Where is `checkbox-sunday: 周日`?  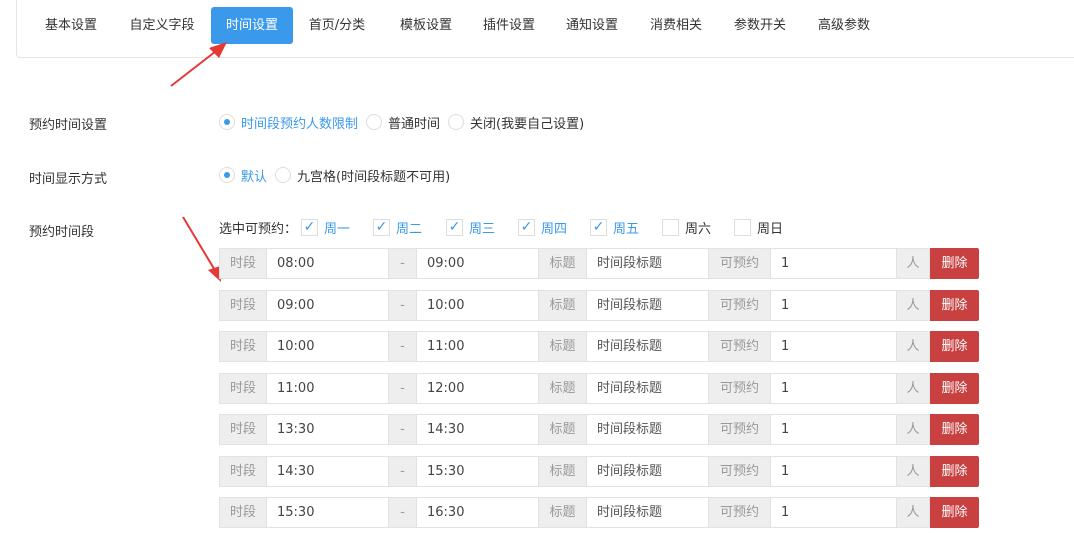
checkbox-sunday: 周日 is located at coordinates (764, 227).